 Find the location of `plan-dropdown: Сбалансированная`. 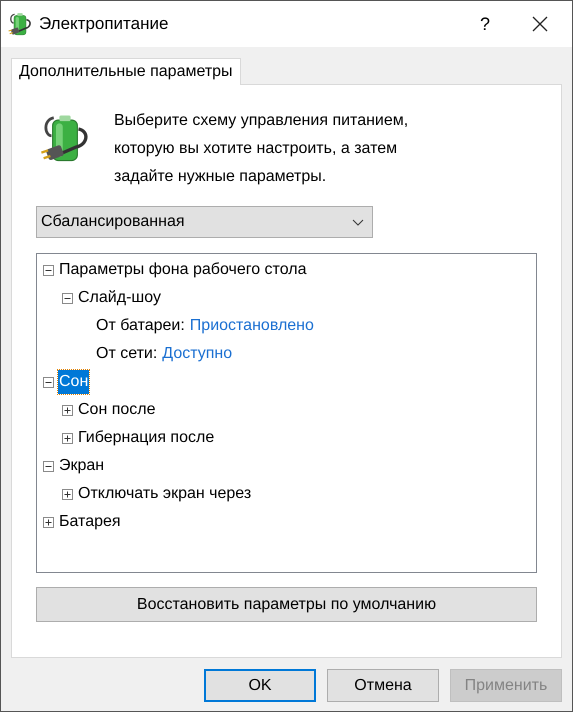

plan-dropdown: Сбалансированная is located at coordinates (204, 222).